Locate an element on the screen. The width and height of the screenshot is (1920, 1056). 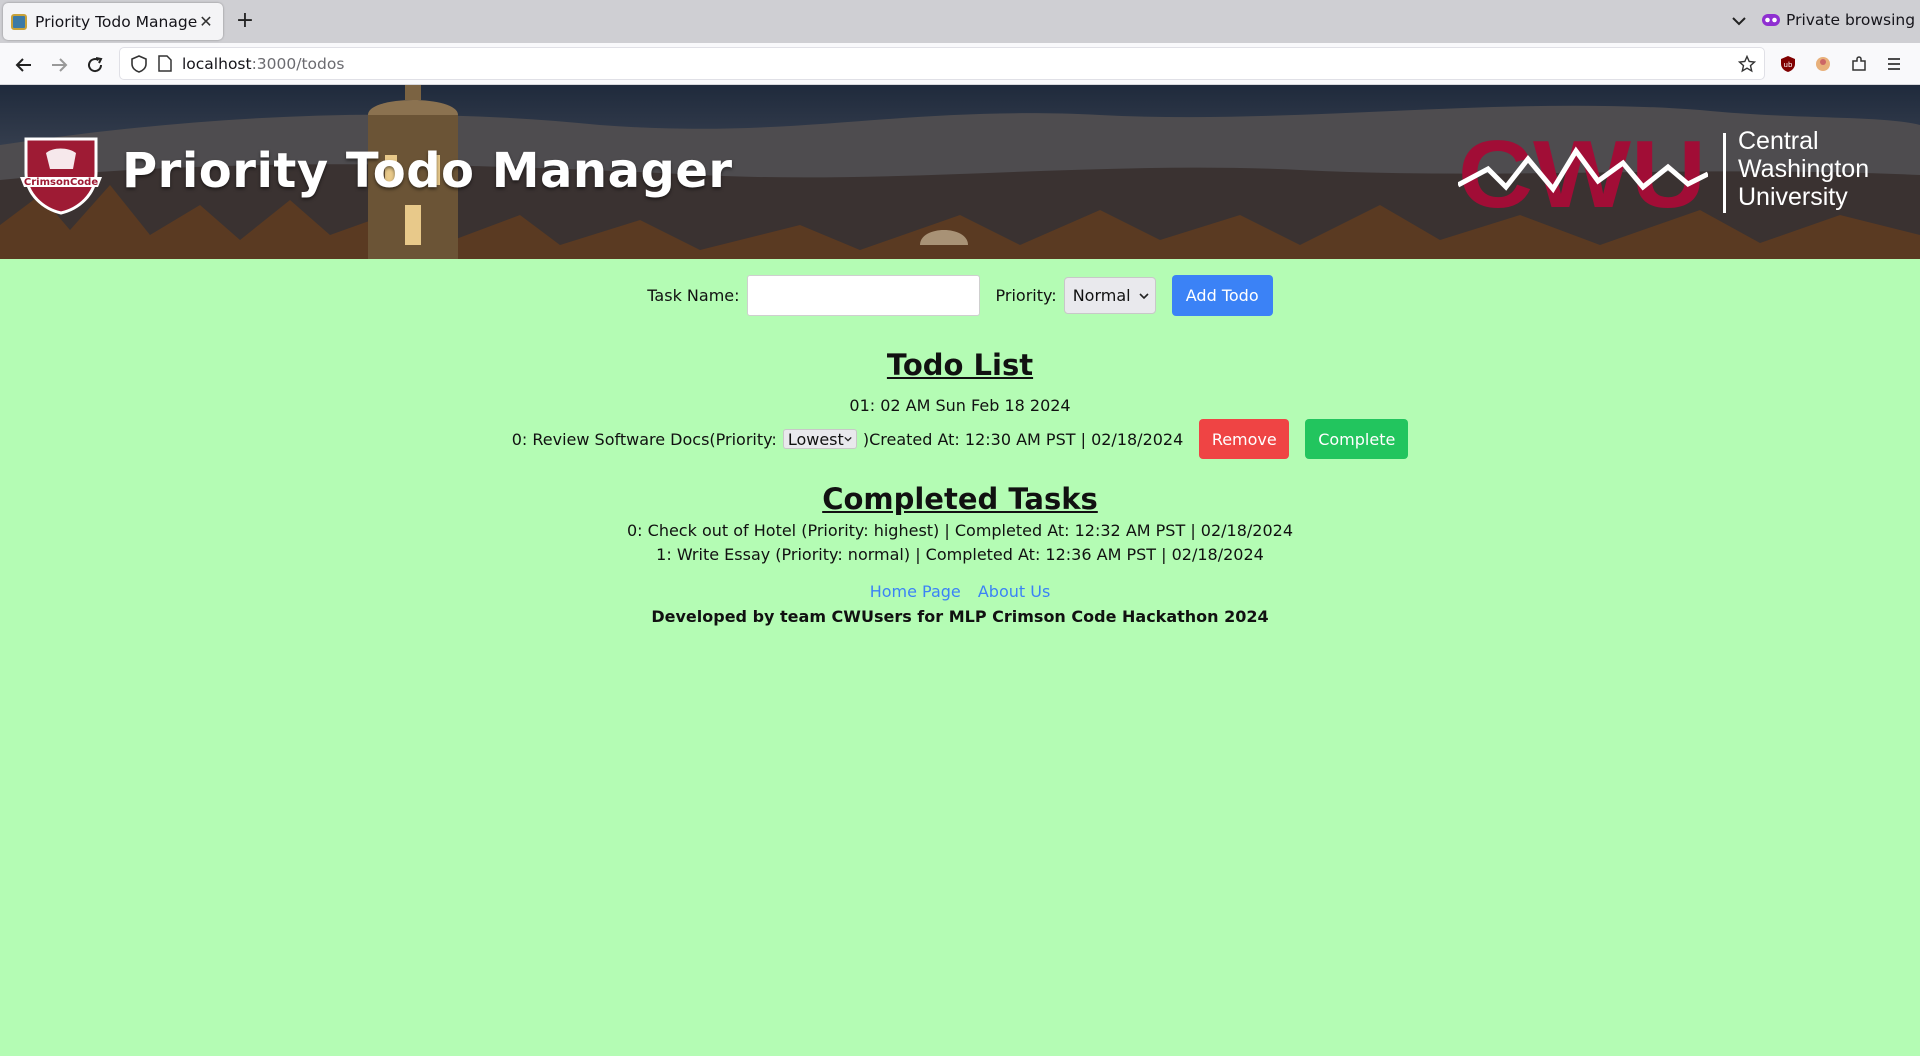
svg-text: ub is located at coordinates (1788, 65).